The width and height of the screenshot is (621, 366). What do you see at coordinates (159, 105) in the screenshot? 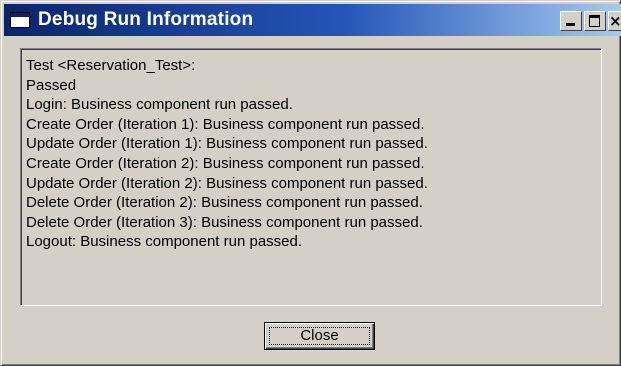
I see `log-line: Login: Business component run passed.` at bounding box center [159, 105].